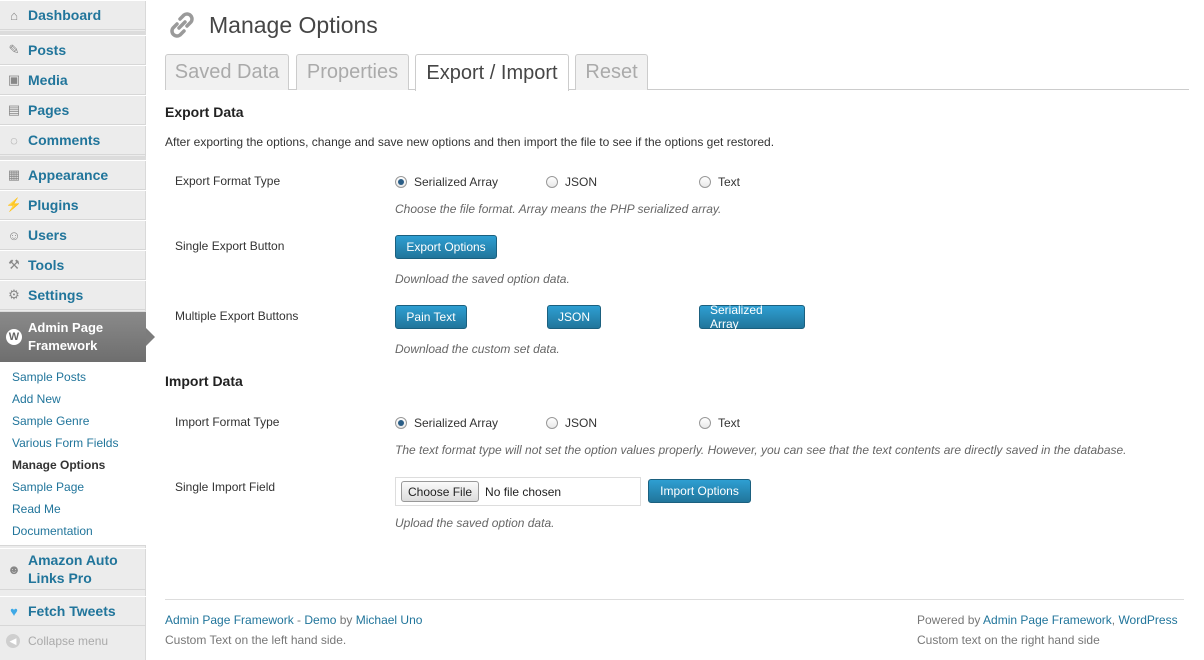  Describe the element at coordinates (65, 337) in the screenshot. I see `menu-label-admin-page-framework: Admin Page Framework` at that location.